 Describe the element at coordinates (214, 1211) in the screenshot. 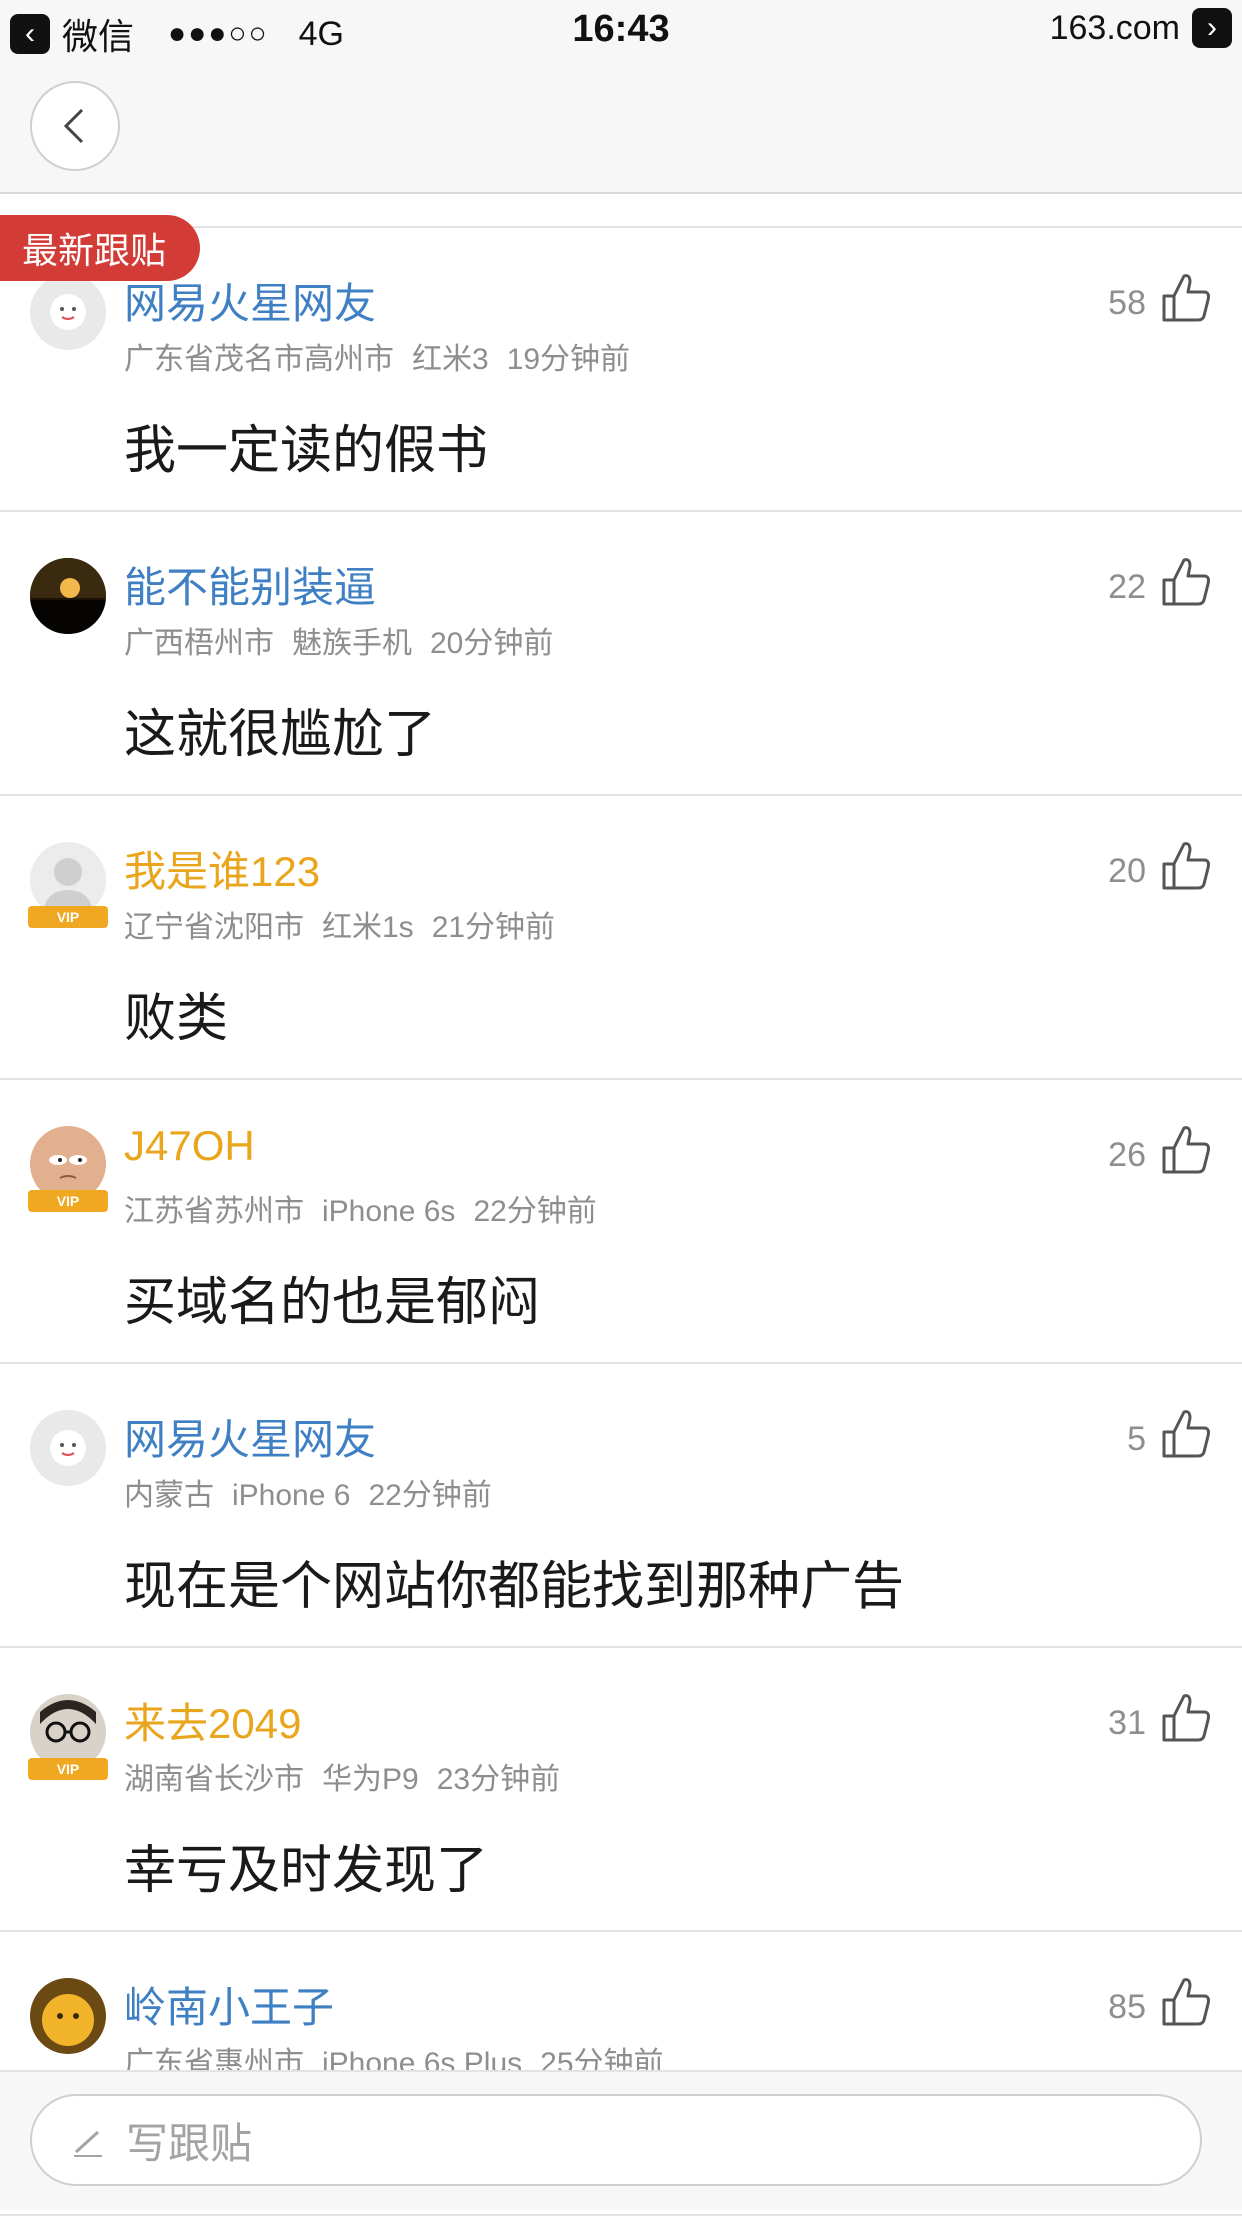

I see `location: 江苏省苏州市` at that location.